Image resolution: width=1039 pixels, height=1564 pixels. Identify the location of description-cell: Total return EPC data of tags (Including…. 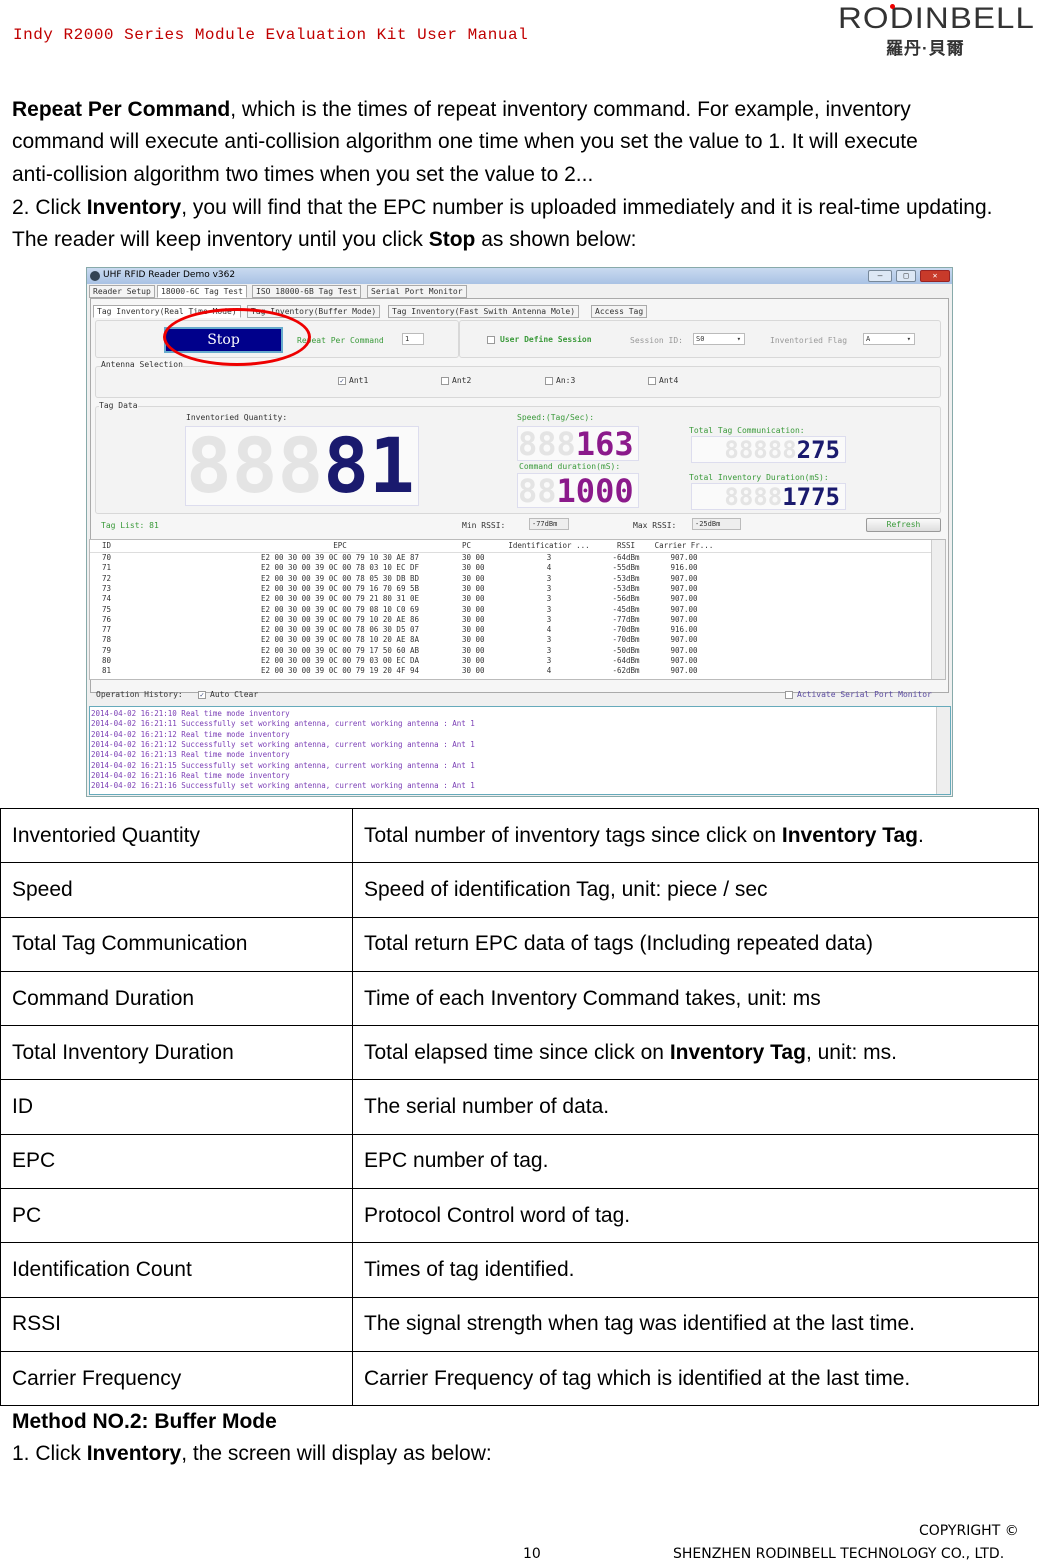
(695, 944).